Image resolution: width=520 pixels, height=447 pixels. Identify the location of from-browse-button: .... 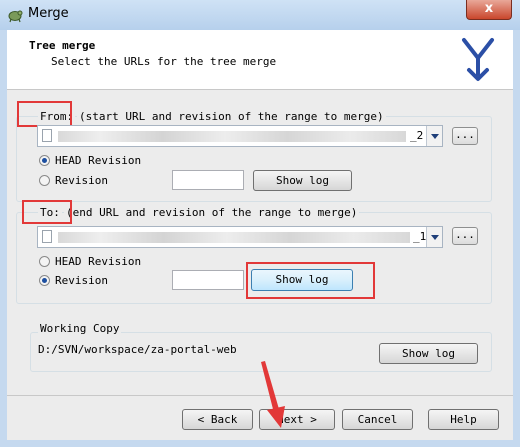
(465, 136).